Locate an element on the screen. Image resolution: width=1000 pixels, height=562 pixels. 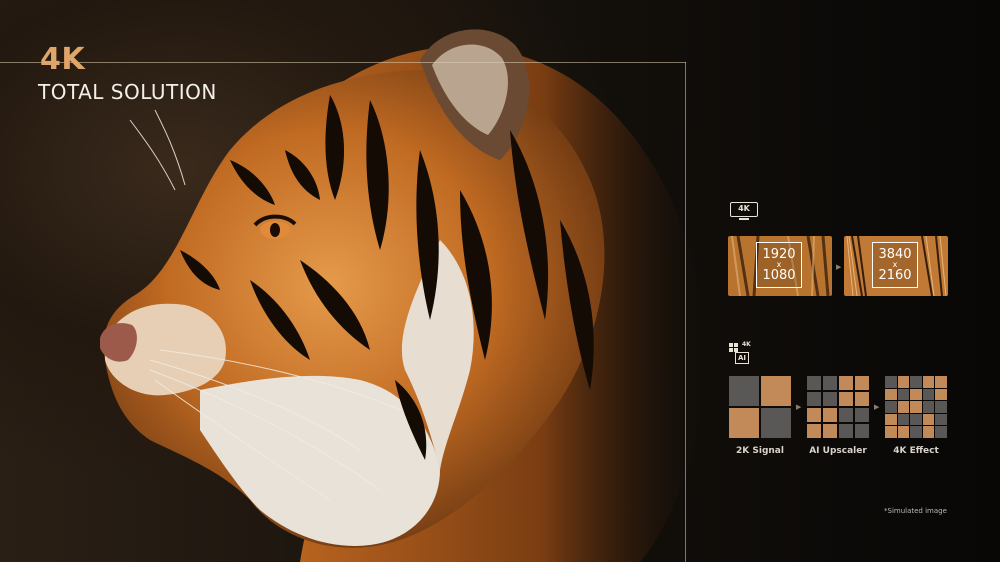
headline-subtitle: TOTAL SOLUTION is located at coordinates (127, 92).